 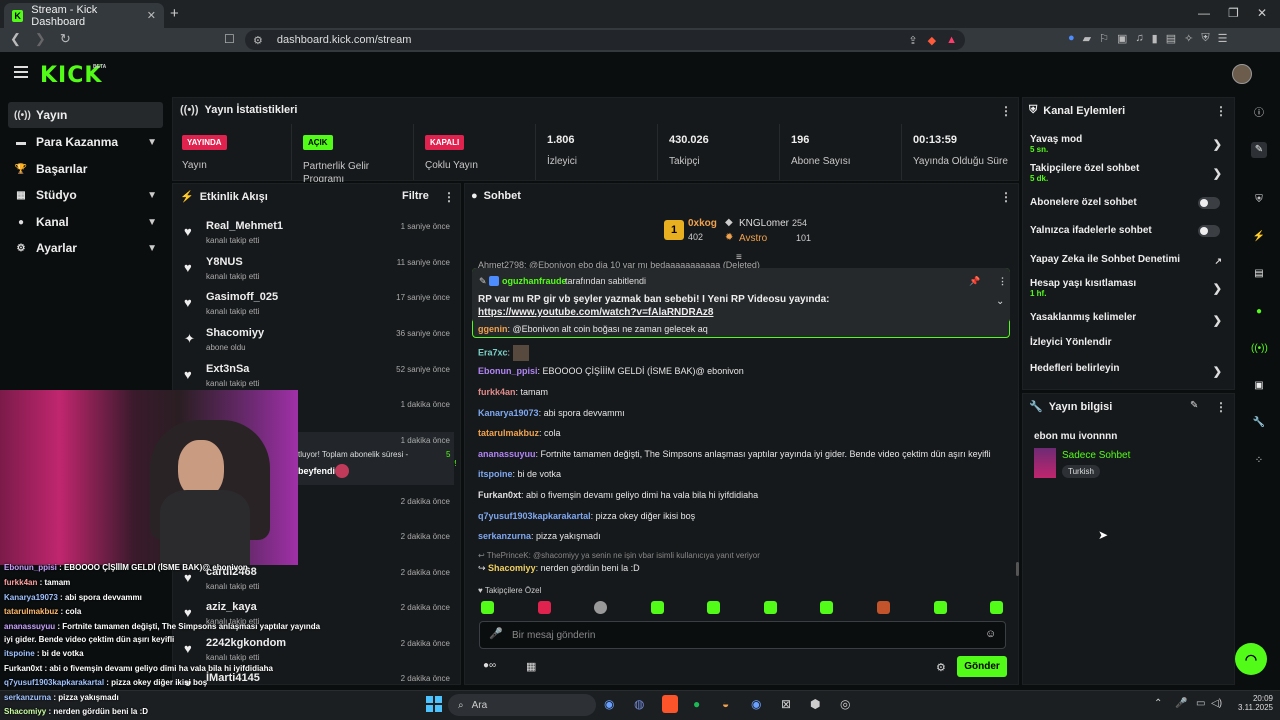 I want to click on leo-icon: ✧, so click(x=1188, y=38).